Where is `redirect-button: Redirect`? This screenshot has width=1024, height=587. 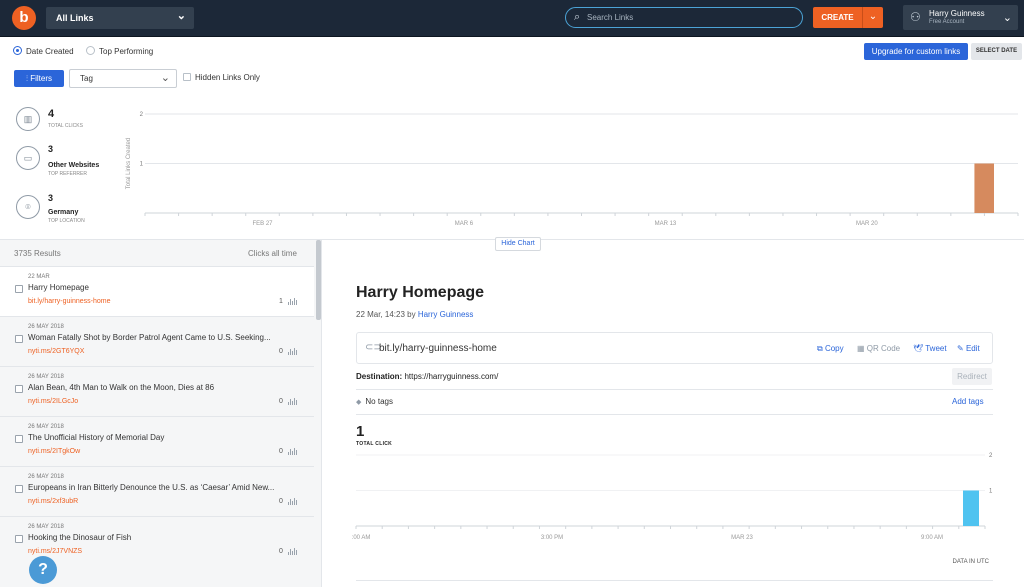 redirect-button: Redirect is located at coordinates (972, 376).